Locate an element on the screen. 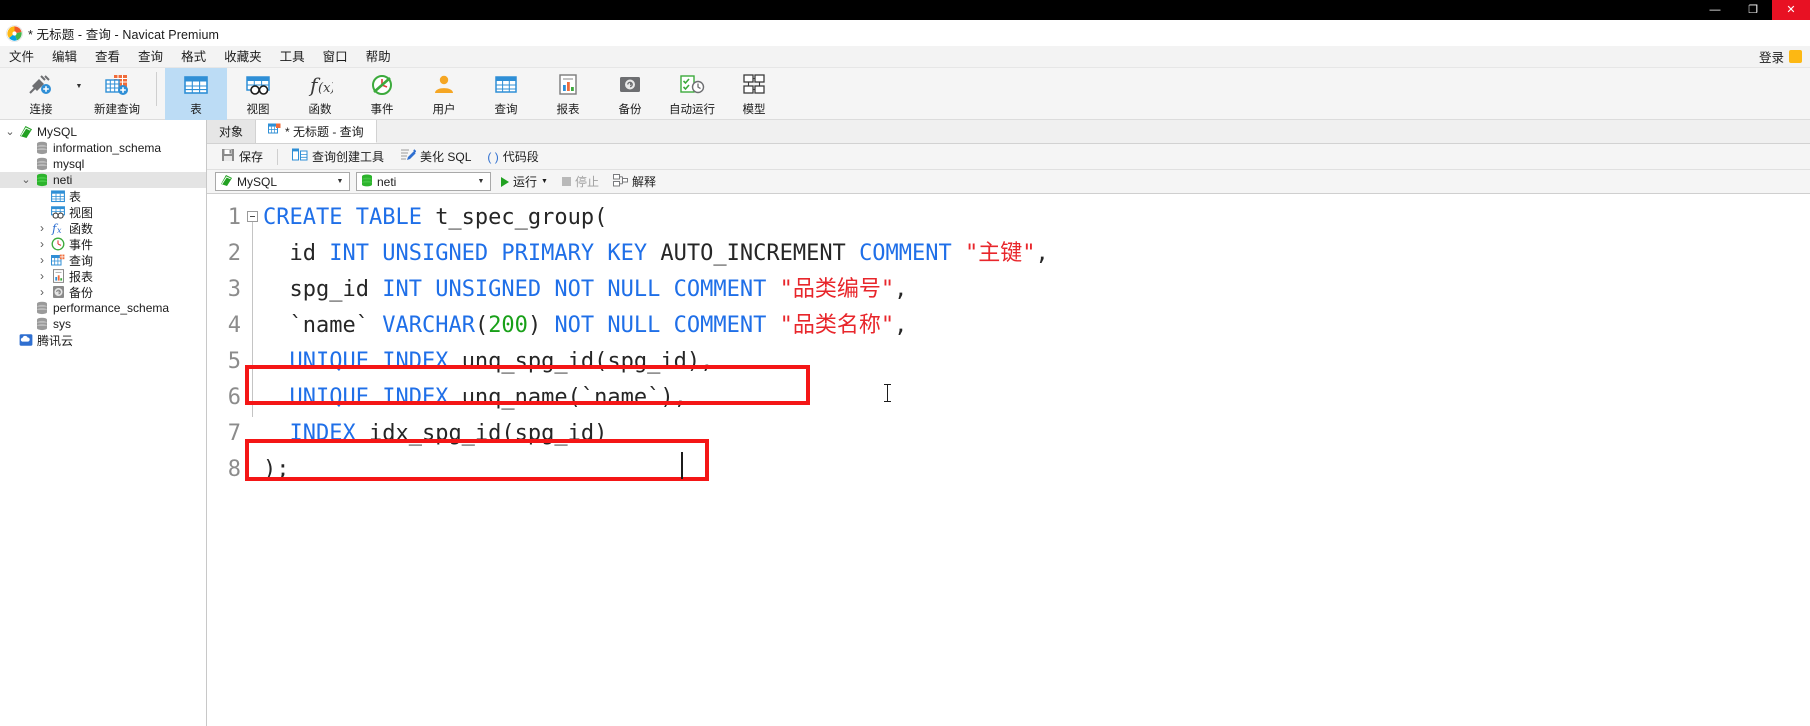  tab-query-untitled: * 无标题 - 查询 is located at coordinates (316, 131).